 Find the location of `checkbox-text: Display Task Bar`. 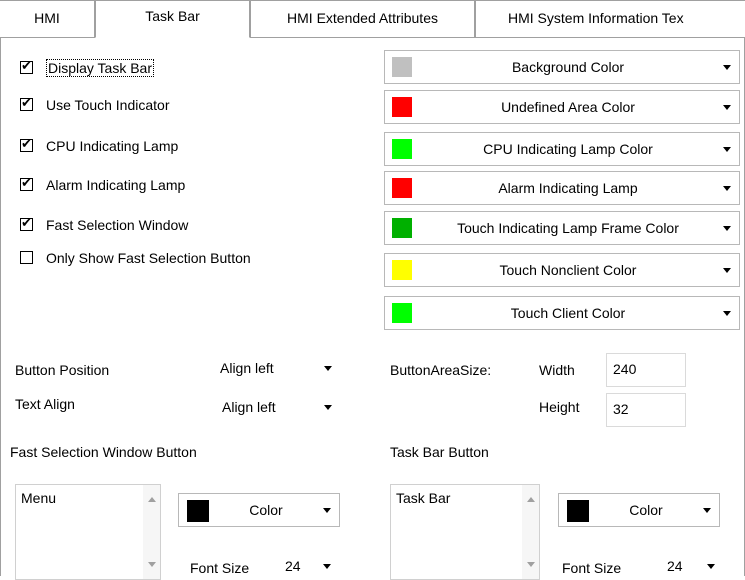

checkbox-text: Display Task Bar is located at coordinates (100, 68).